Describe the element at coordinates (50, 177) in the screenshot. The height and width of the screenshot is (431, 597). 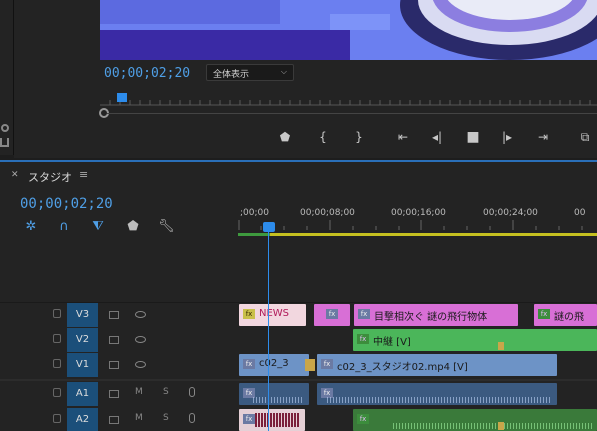
I see `sequence-tab: スタジオ` at that location.